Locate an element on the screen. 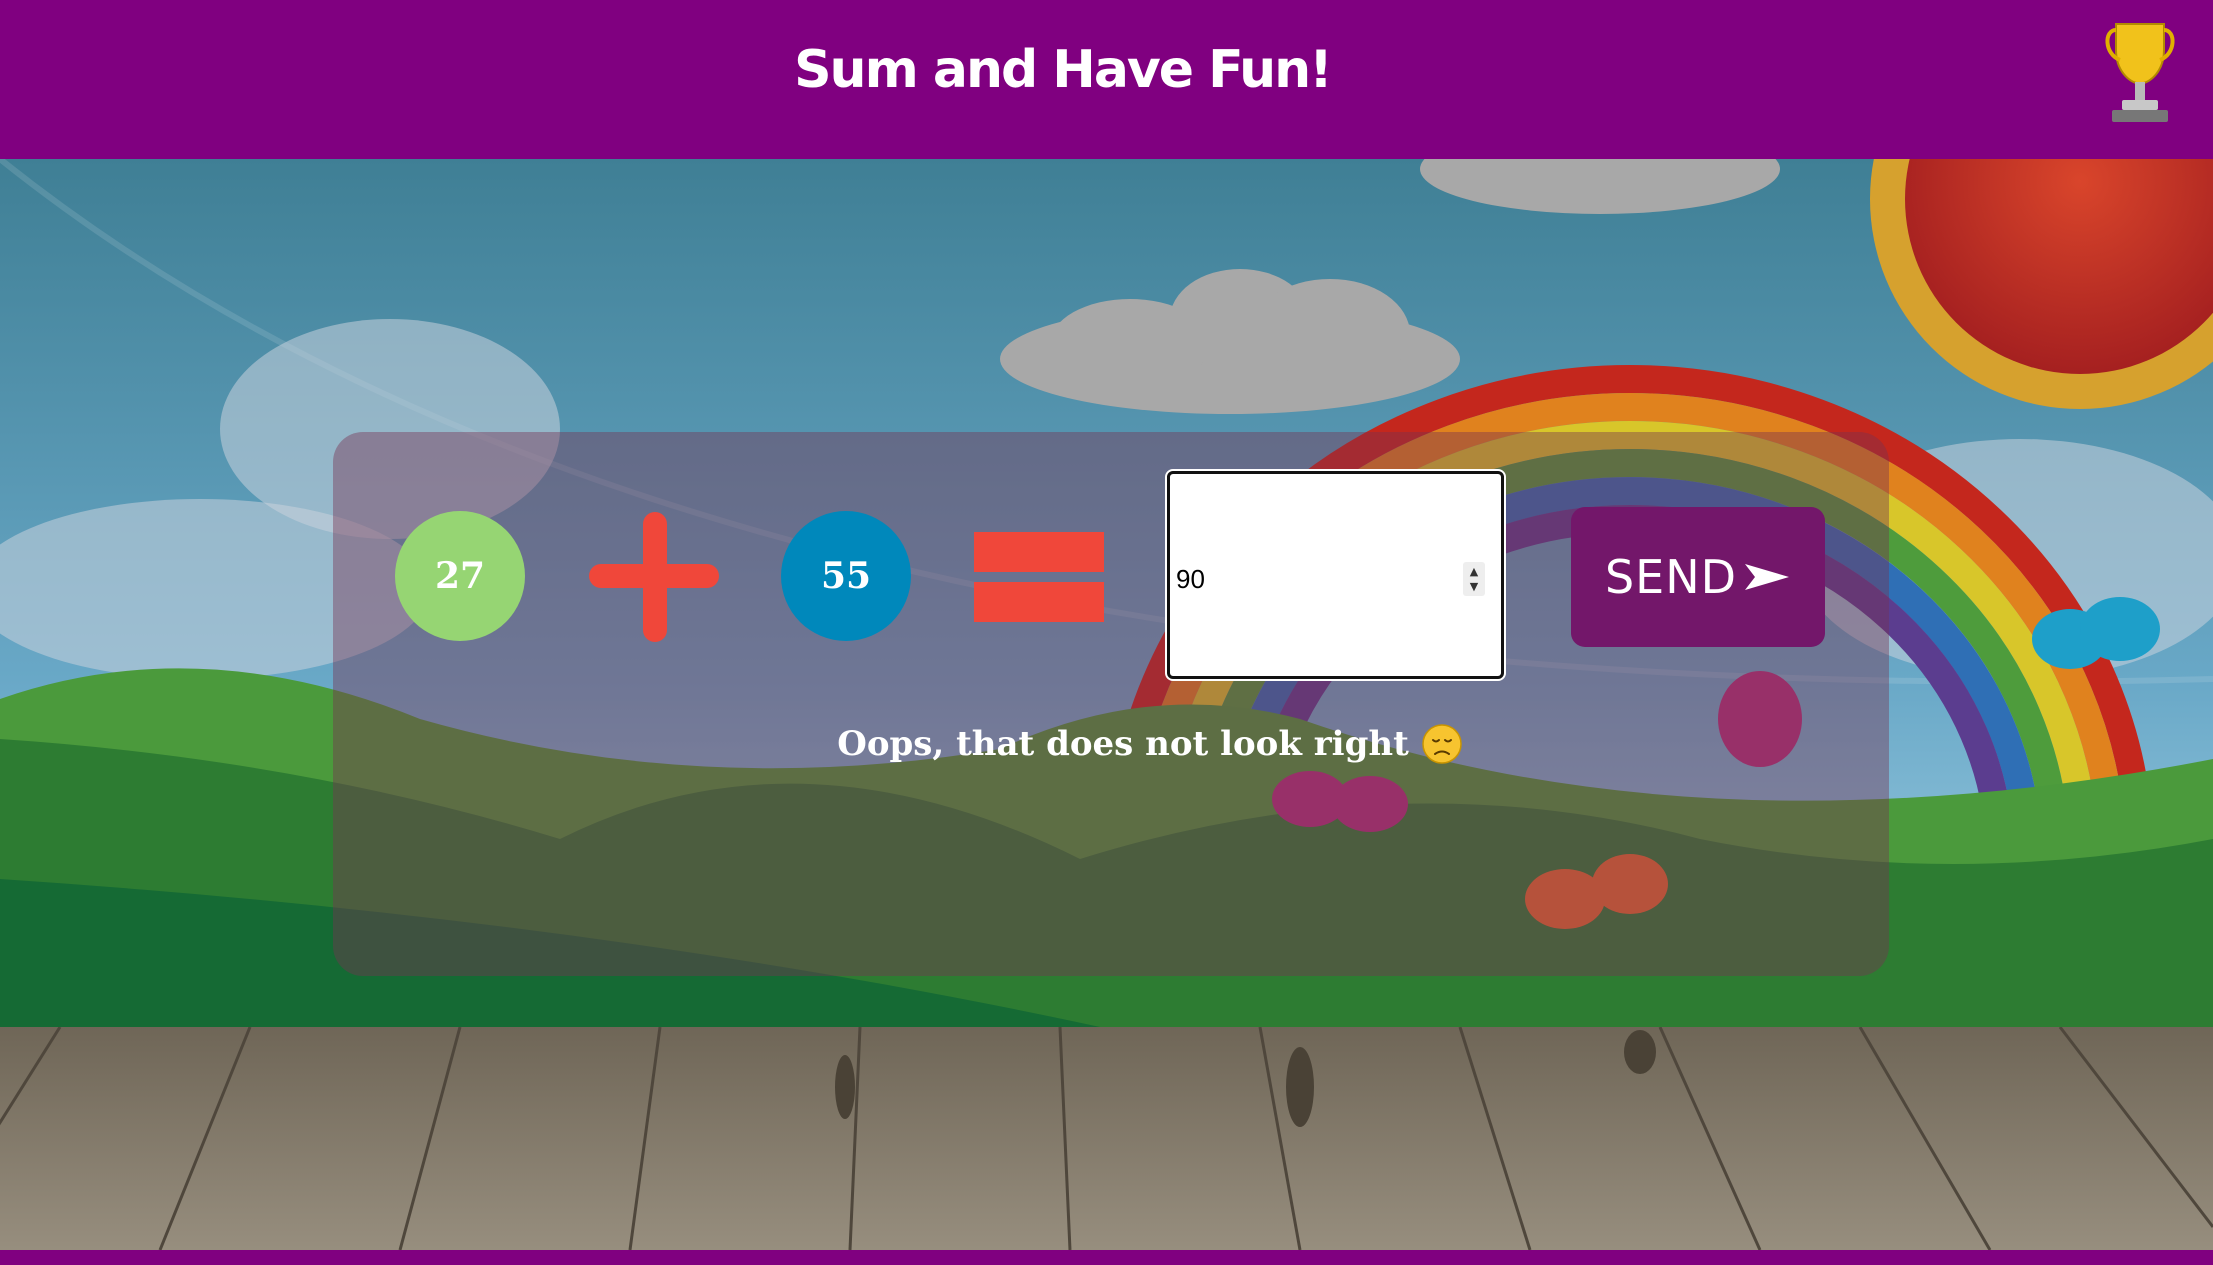 This screenshot has height=1265, width=2213. operand-b-ball: 55 is located at coordinates (846, 576).